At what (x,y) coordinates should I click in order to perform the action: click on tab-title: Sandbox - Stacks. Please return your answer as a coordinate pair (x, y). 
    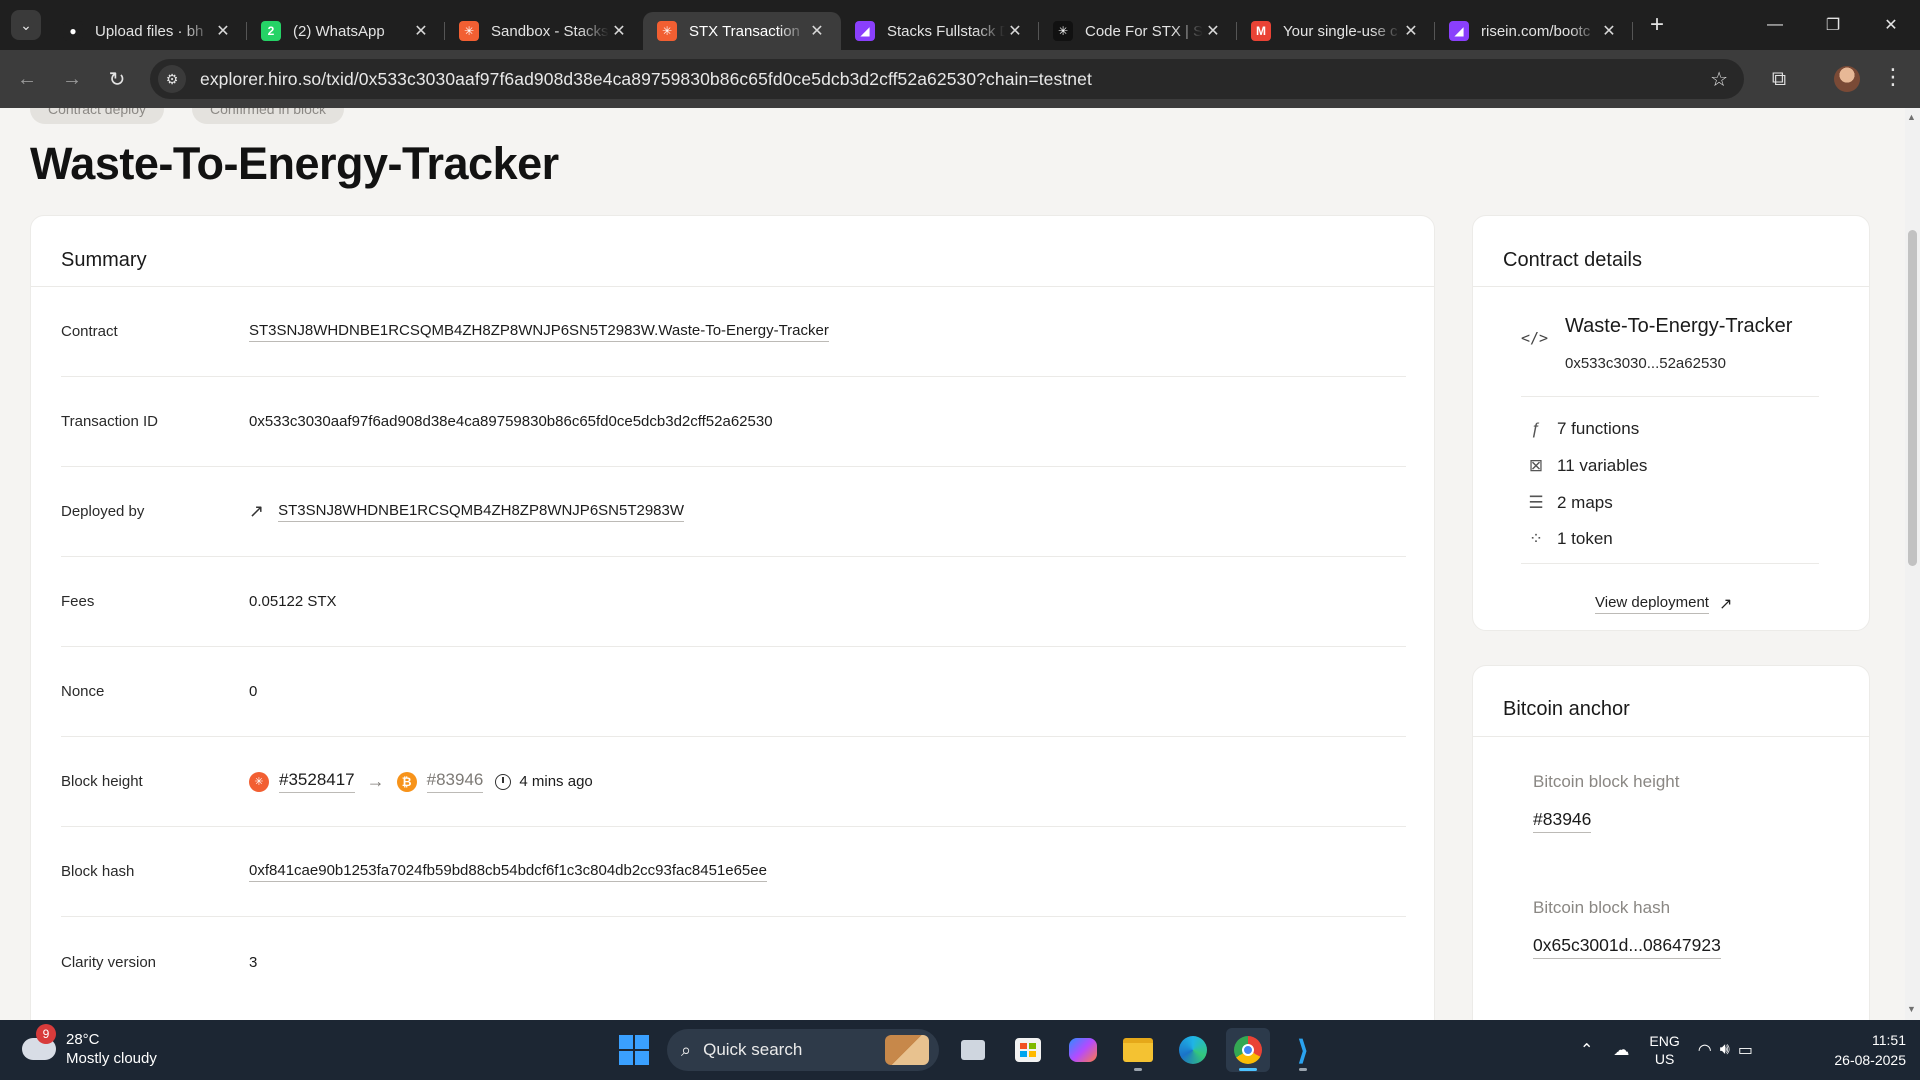
    Looking at the image, I should click on (550, 31).